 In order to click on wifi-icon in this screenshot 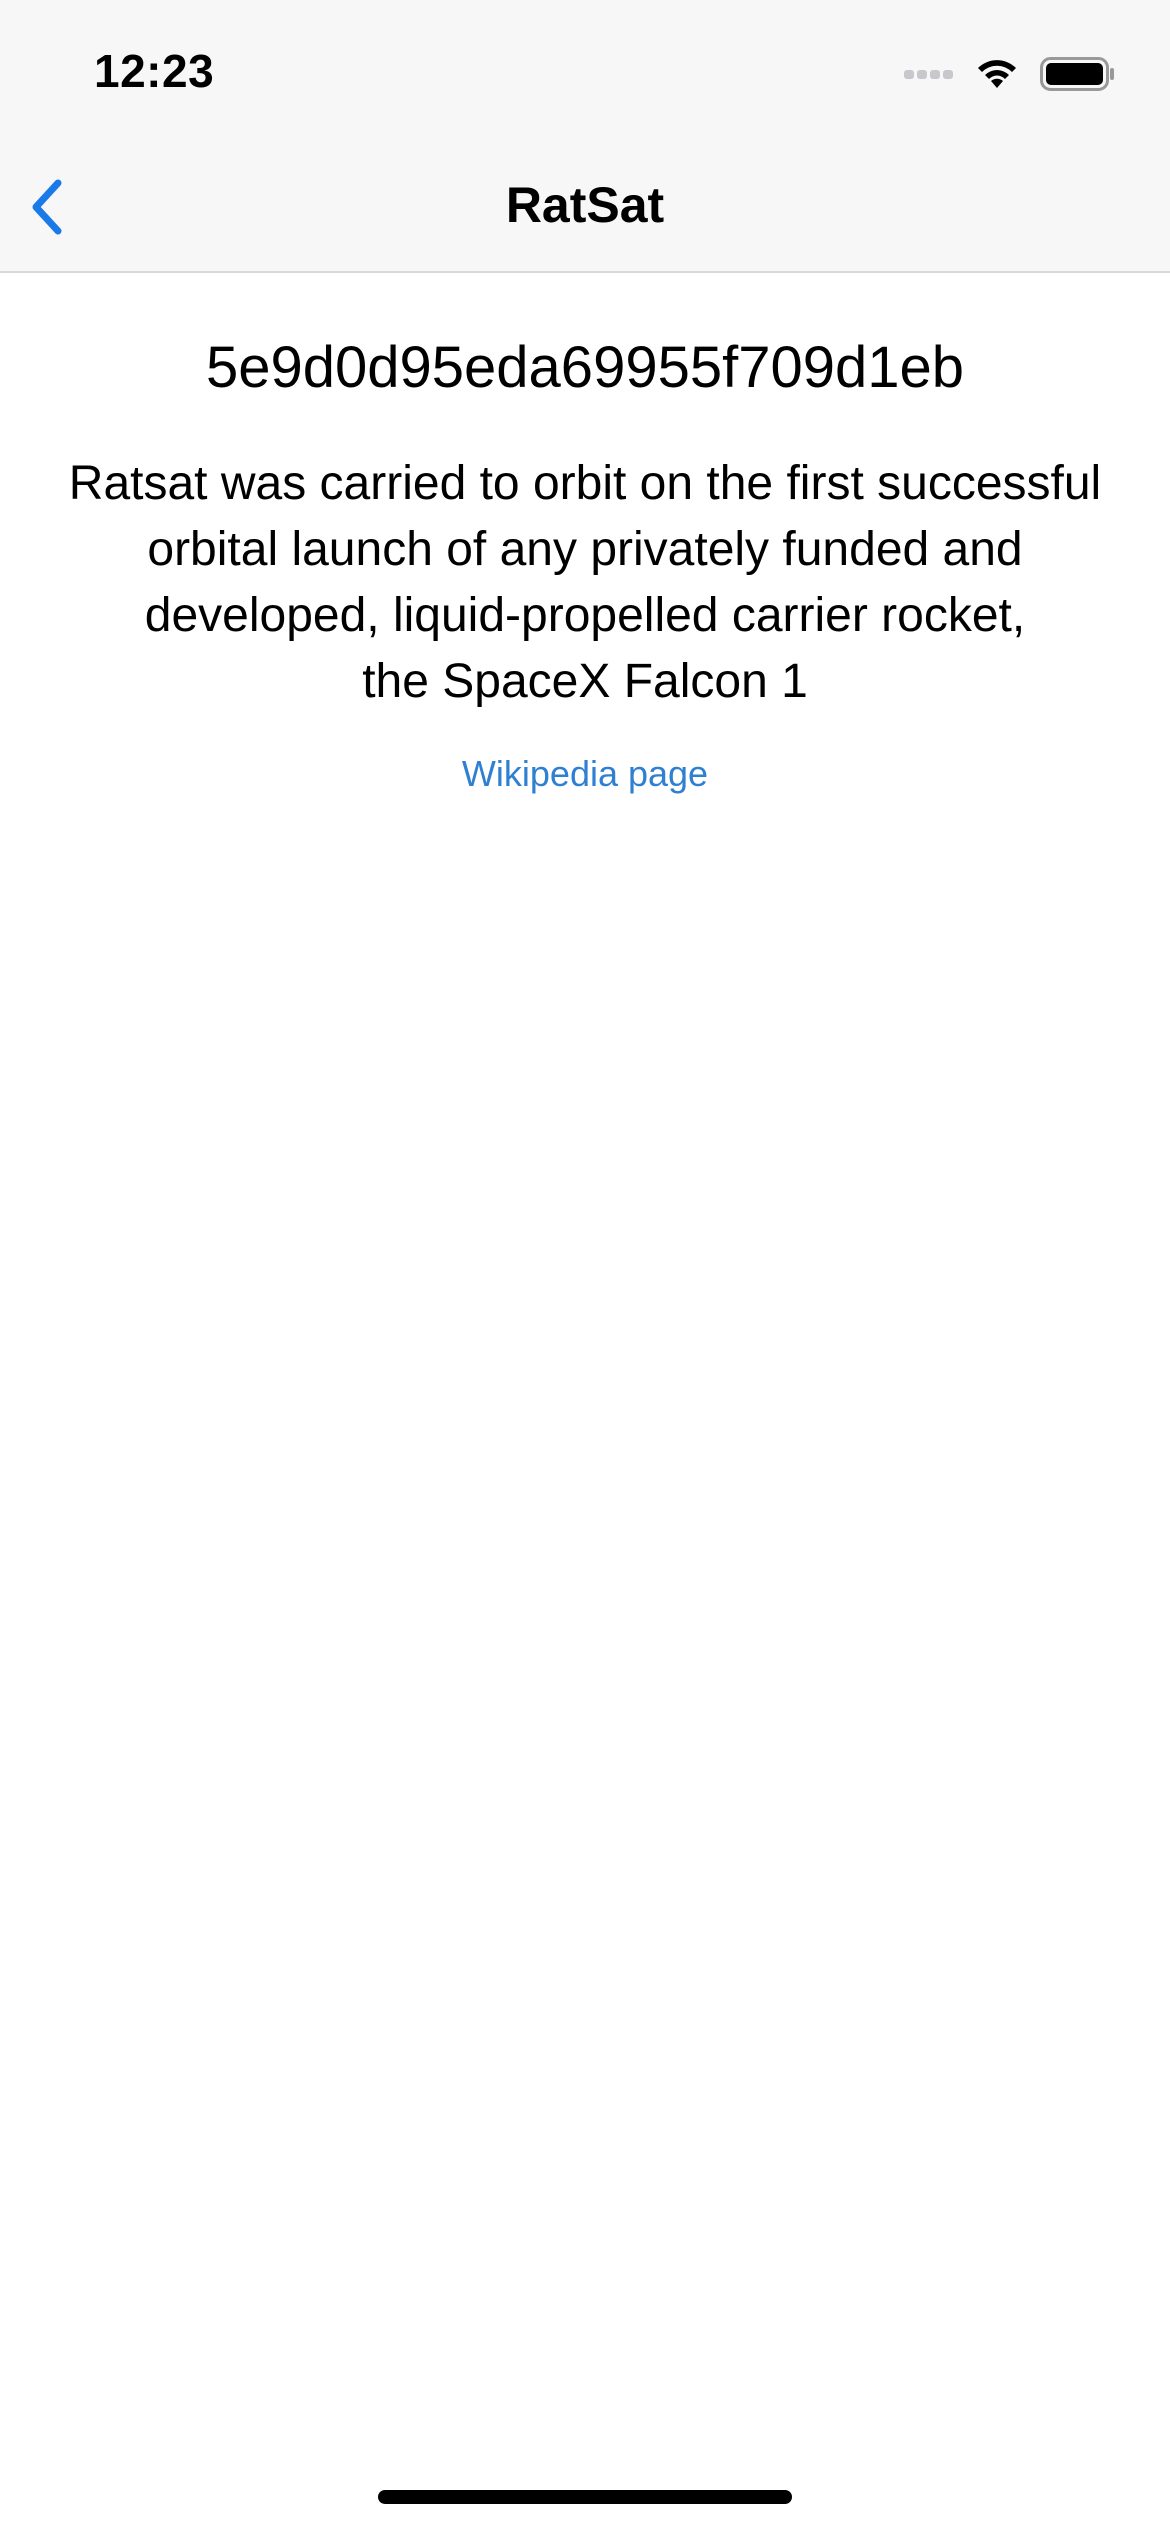, I will do `click(997, 74)`.